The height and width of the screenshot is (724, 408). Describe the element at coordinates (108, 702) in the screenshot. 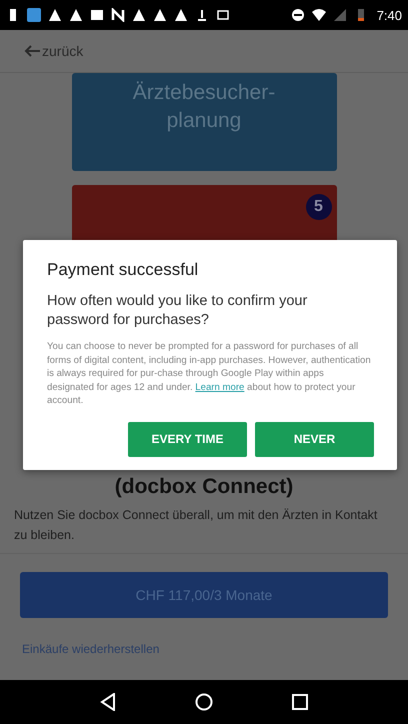

I see `back-icon` at that location.